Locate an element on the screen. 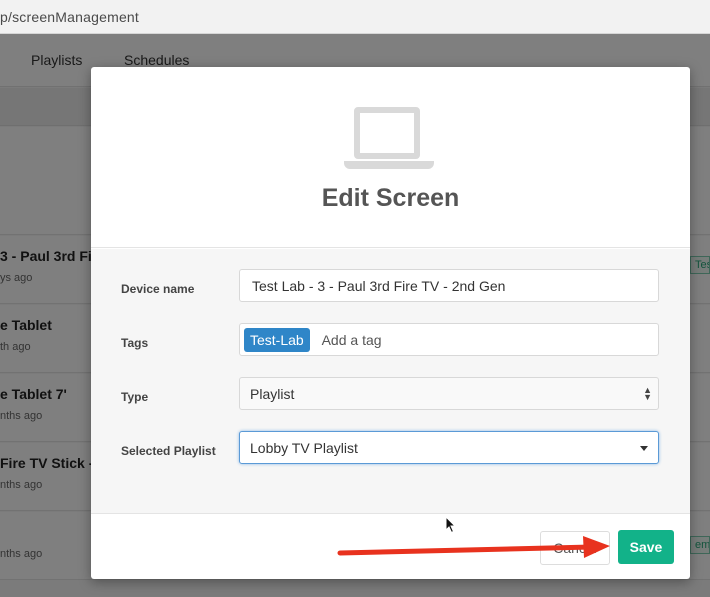  laptop-icon is located at coordinates (390, 139).